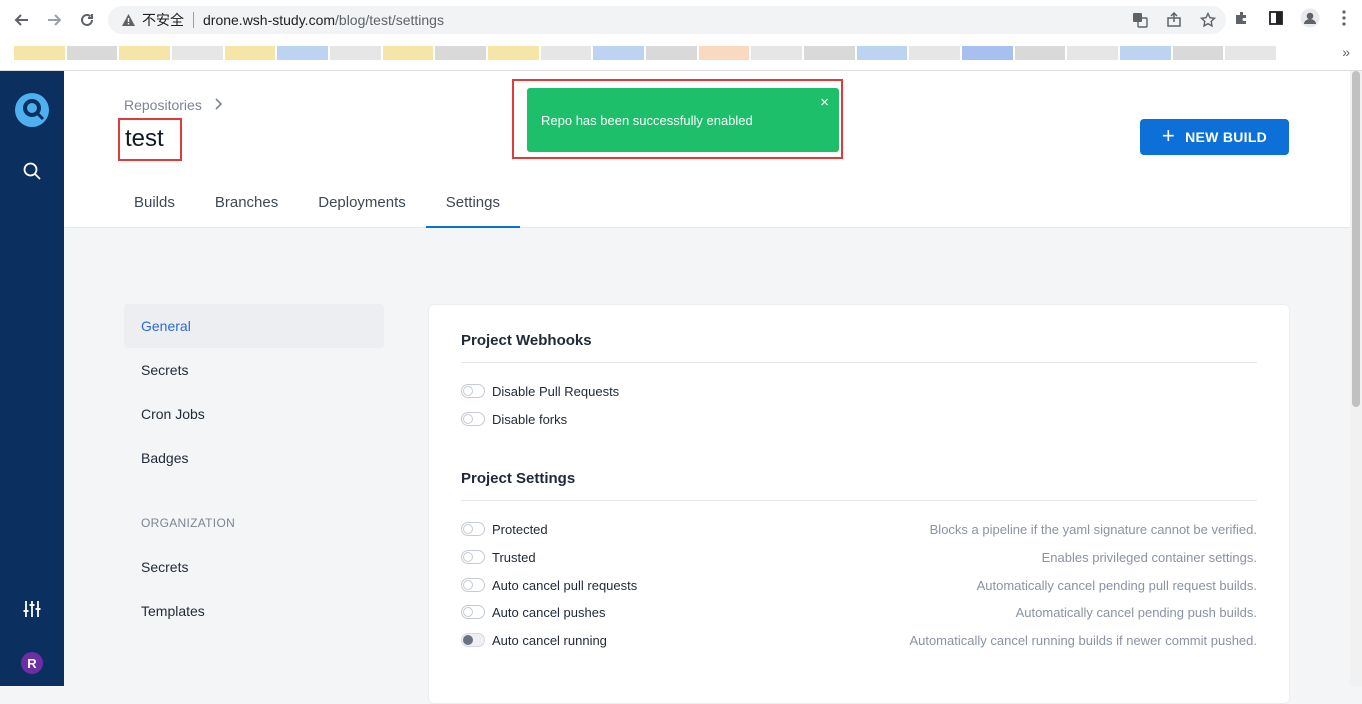 Image resolution: width=1362 pixels, height=704 pixels. What do you see at coordinates (1149, 557) in the screenshot?
I see `option-description: Enables privileged container settings.` at bounding box center [1149, 557].